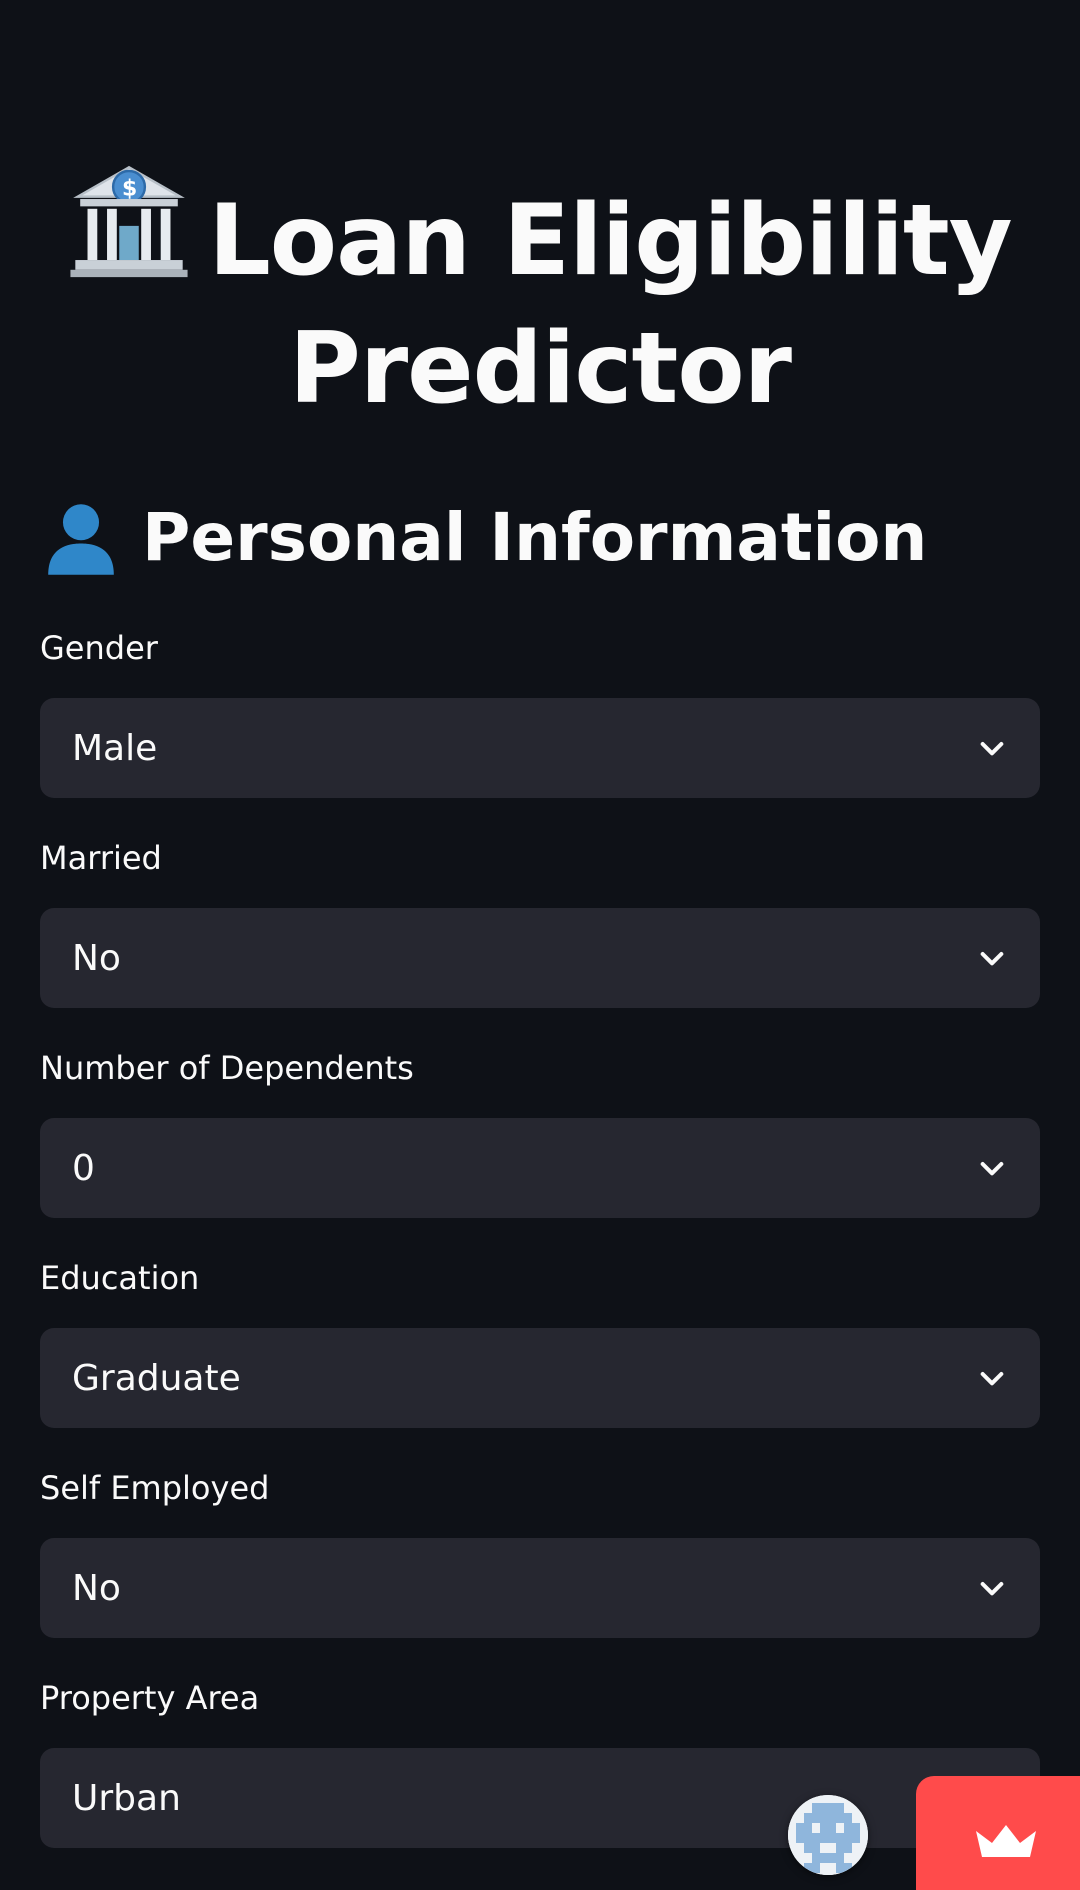  Describe the element at coordinates (540, 1798) in the screenshot. I see `property-area-select: Urban` at that location.